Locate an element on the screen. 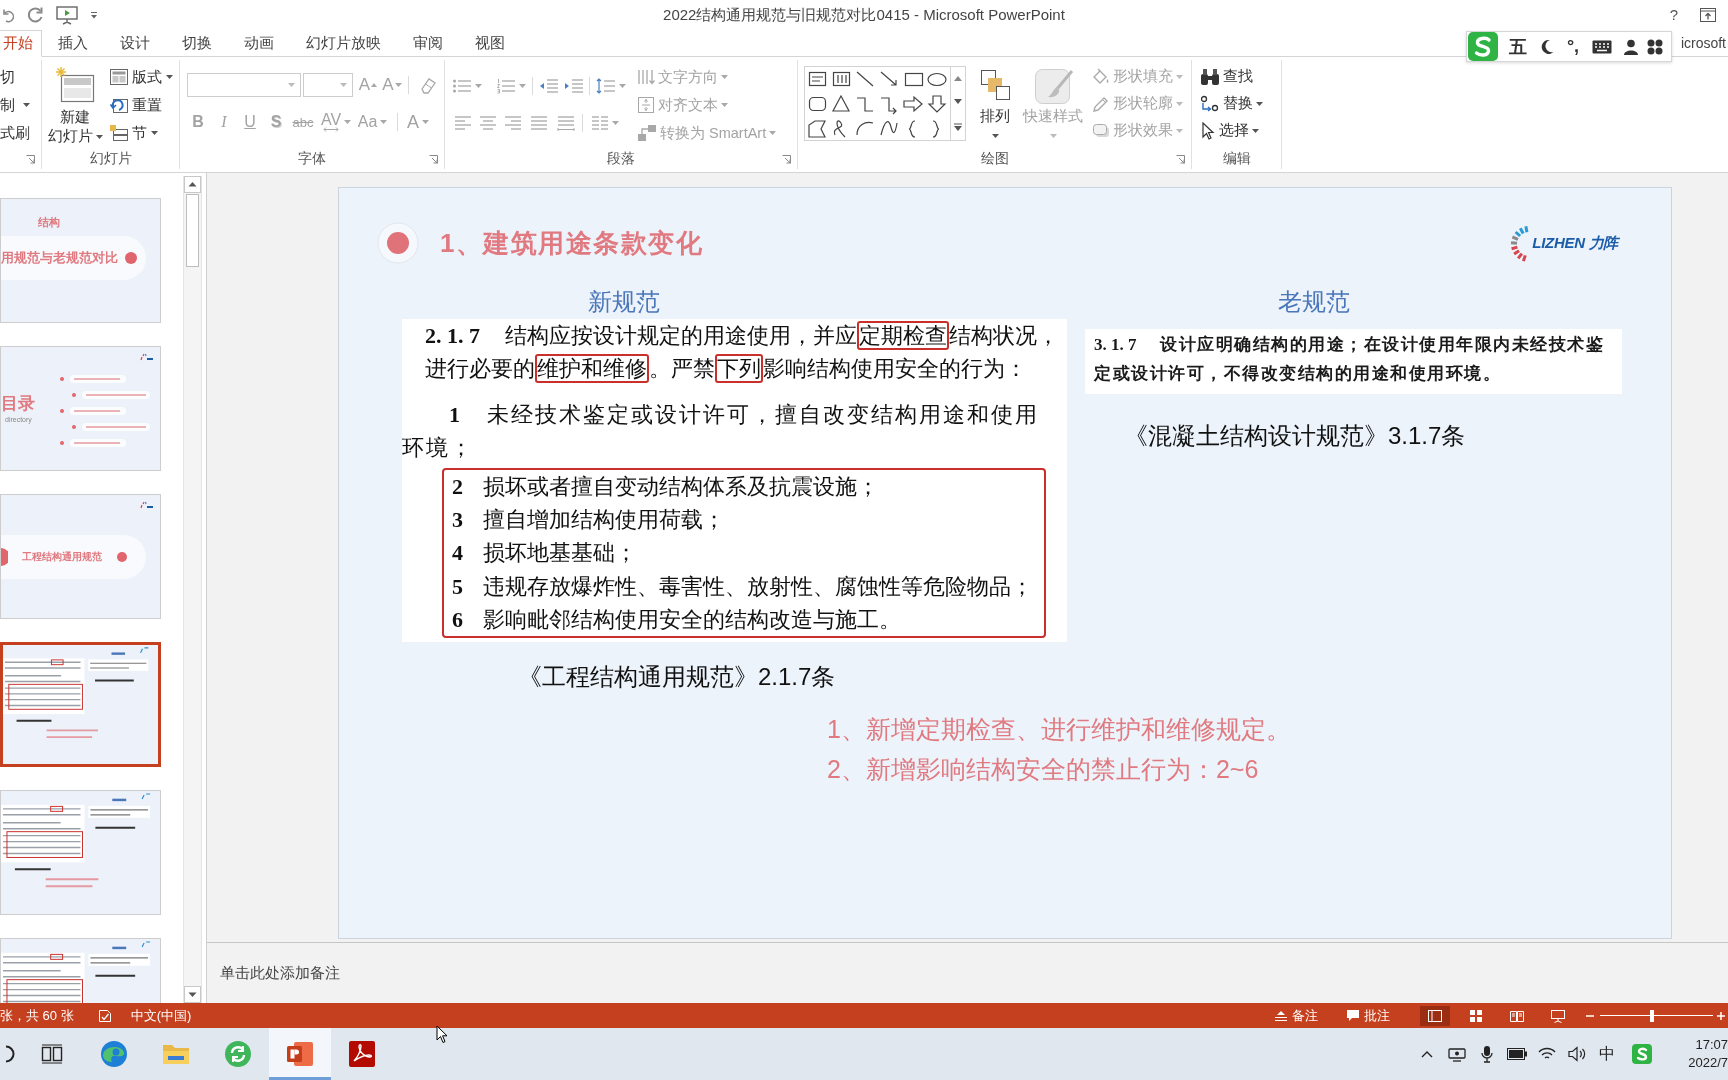  scroll-up-icon is located at coordinates (192, 184).